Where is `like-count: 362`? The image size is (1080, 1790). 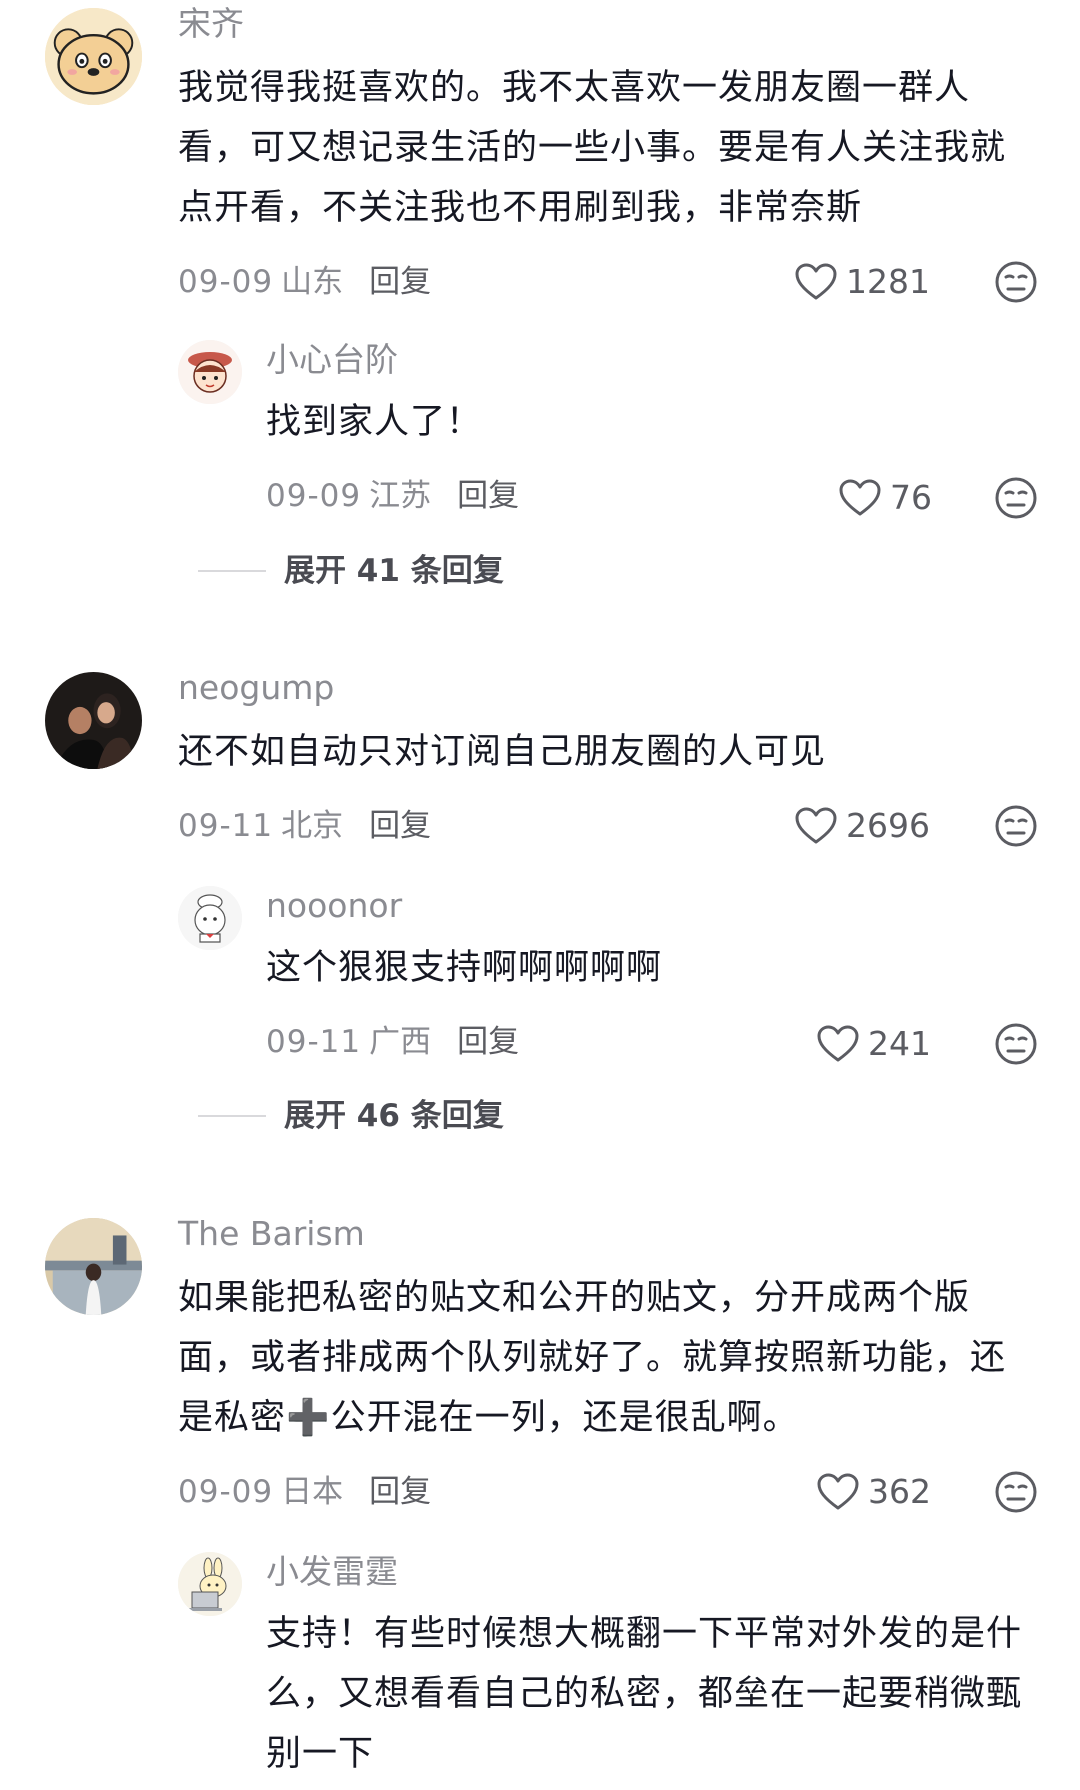
like-count: 362 is located at coordinates (899, 1491).